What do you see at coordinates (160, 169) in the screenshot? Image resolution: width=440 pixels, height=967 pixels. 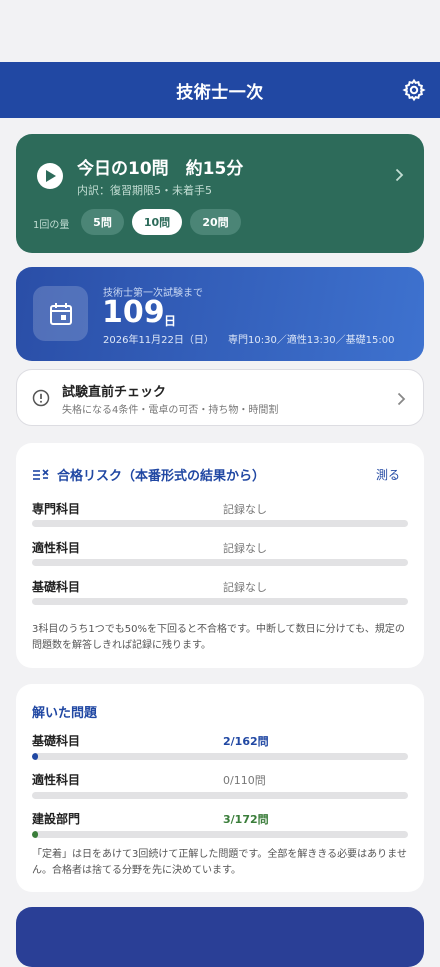 I see `today-title: 今日の10問 約15分` at bounding box center [160, 169].